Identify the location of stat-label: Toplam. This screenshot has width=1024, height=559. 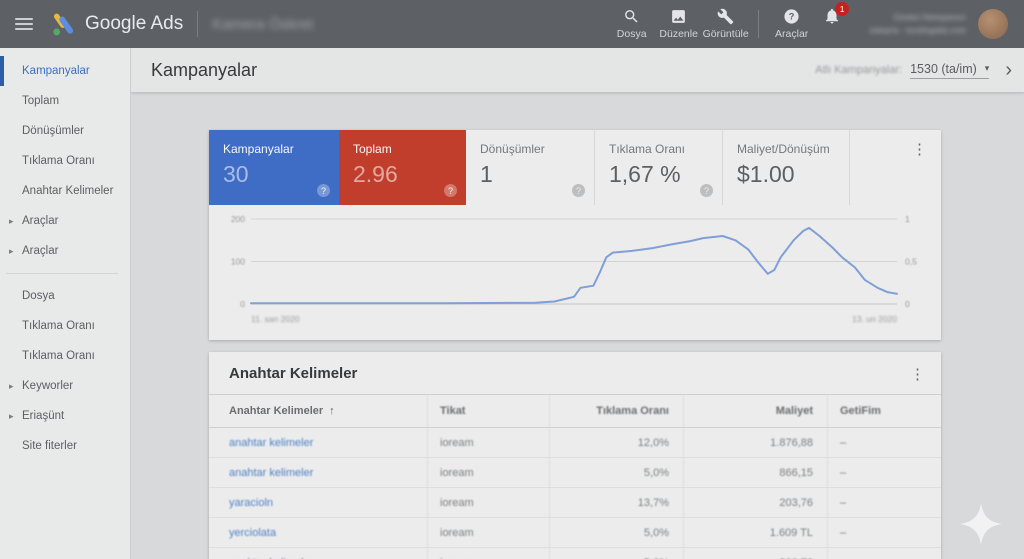
(372, 149).